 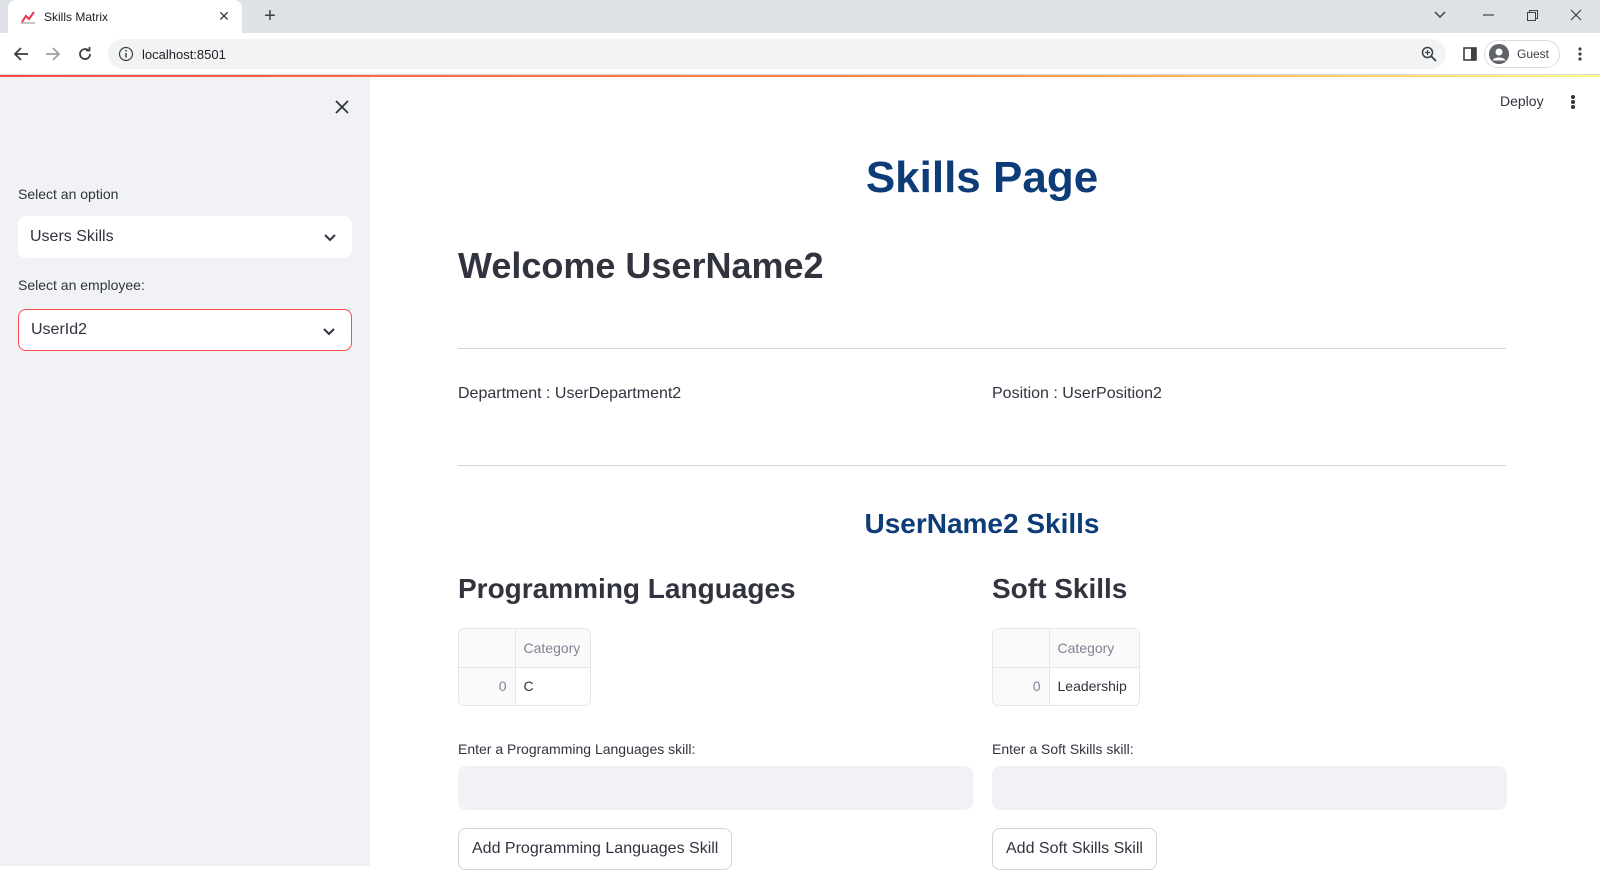 I want to click on table-row: 0 Leadership, so click(x=1066, y=686).